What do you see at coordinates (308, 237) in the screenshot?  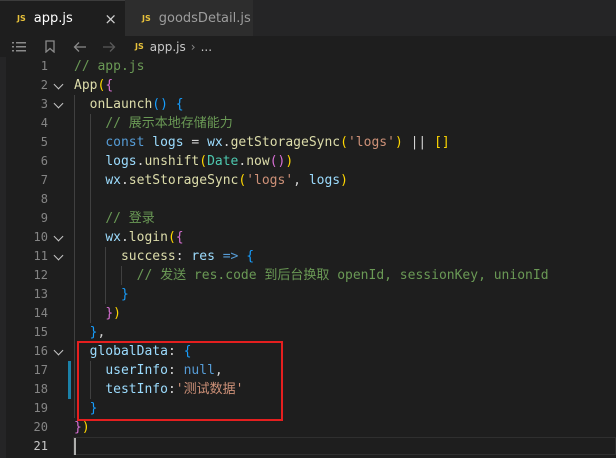 I see `code-line: 10 wx.login({` at bounding box center [308, 237].